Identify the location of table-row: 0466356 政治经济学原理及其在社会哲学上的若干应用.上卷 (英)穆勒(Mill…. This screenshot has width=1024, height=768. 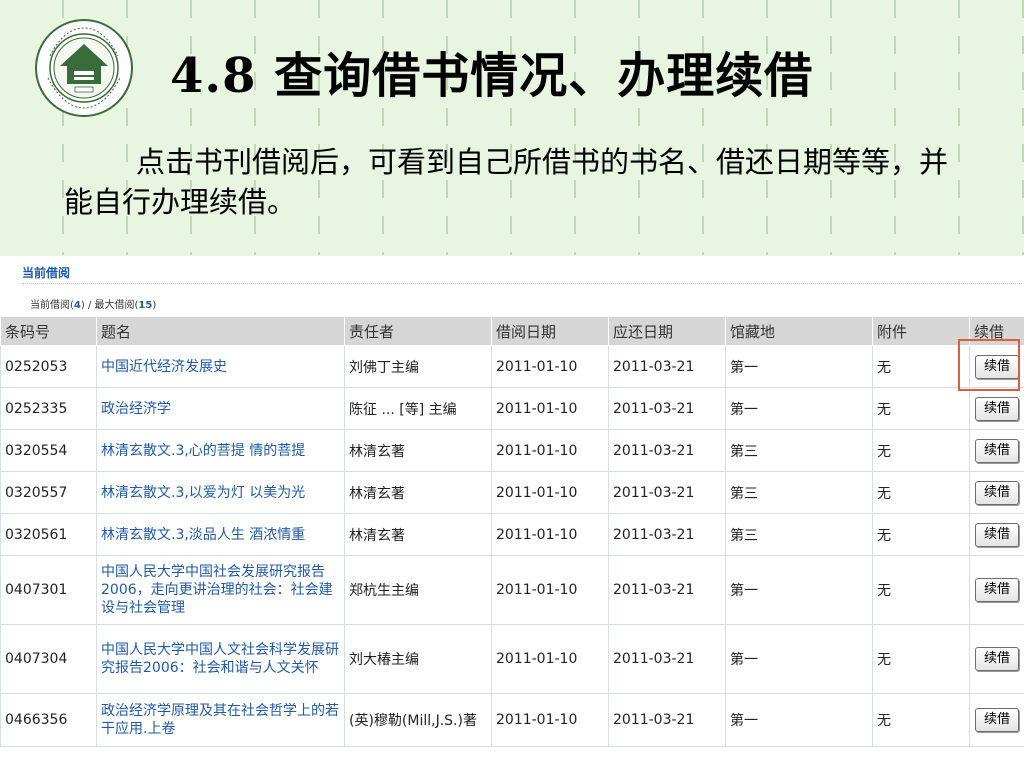
(512, 720).